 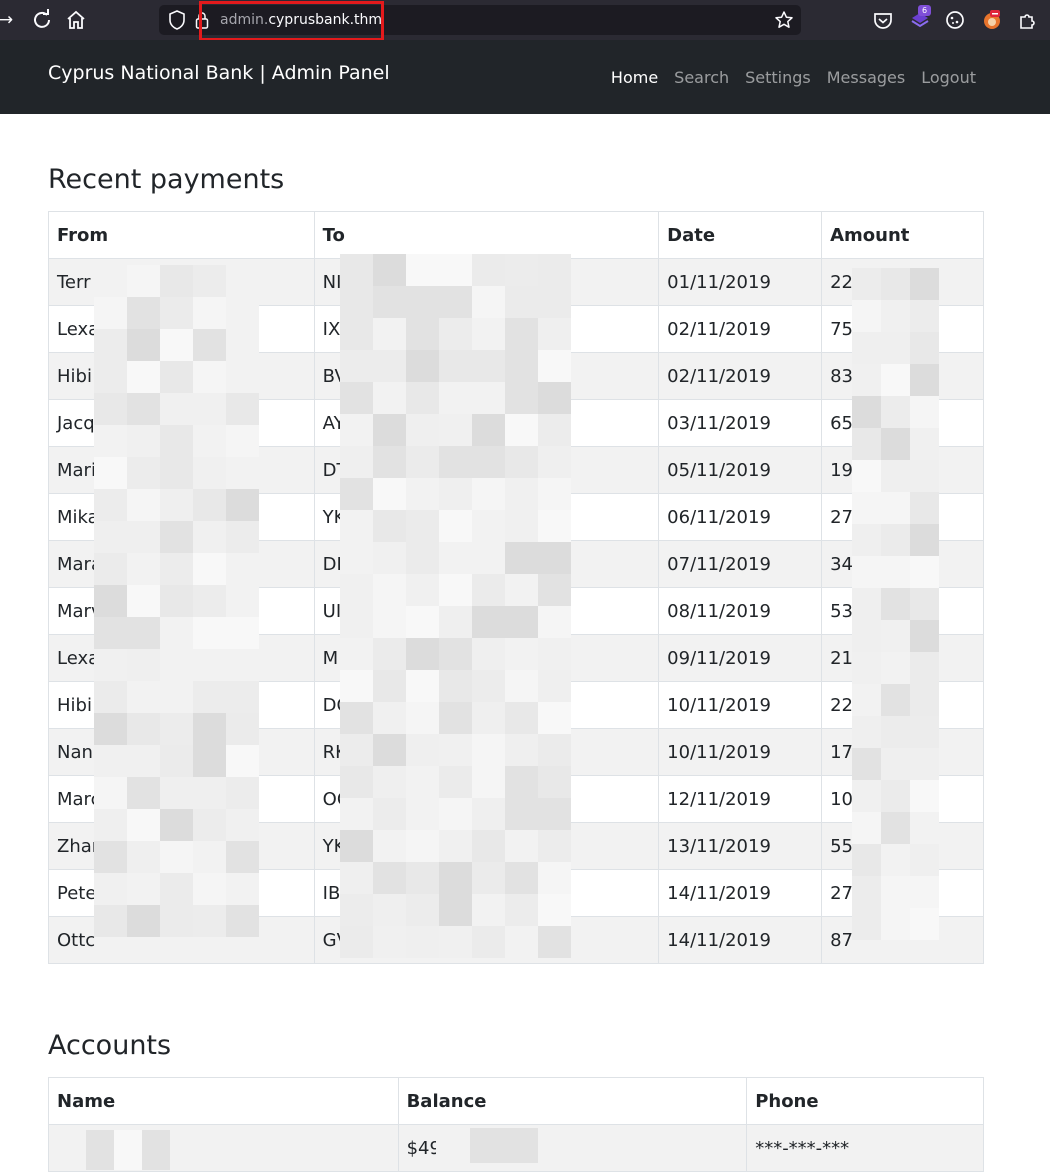 I want to click on table-row: Lexa IX 02/11/2019 75, so click(x=516, y=329).